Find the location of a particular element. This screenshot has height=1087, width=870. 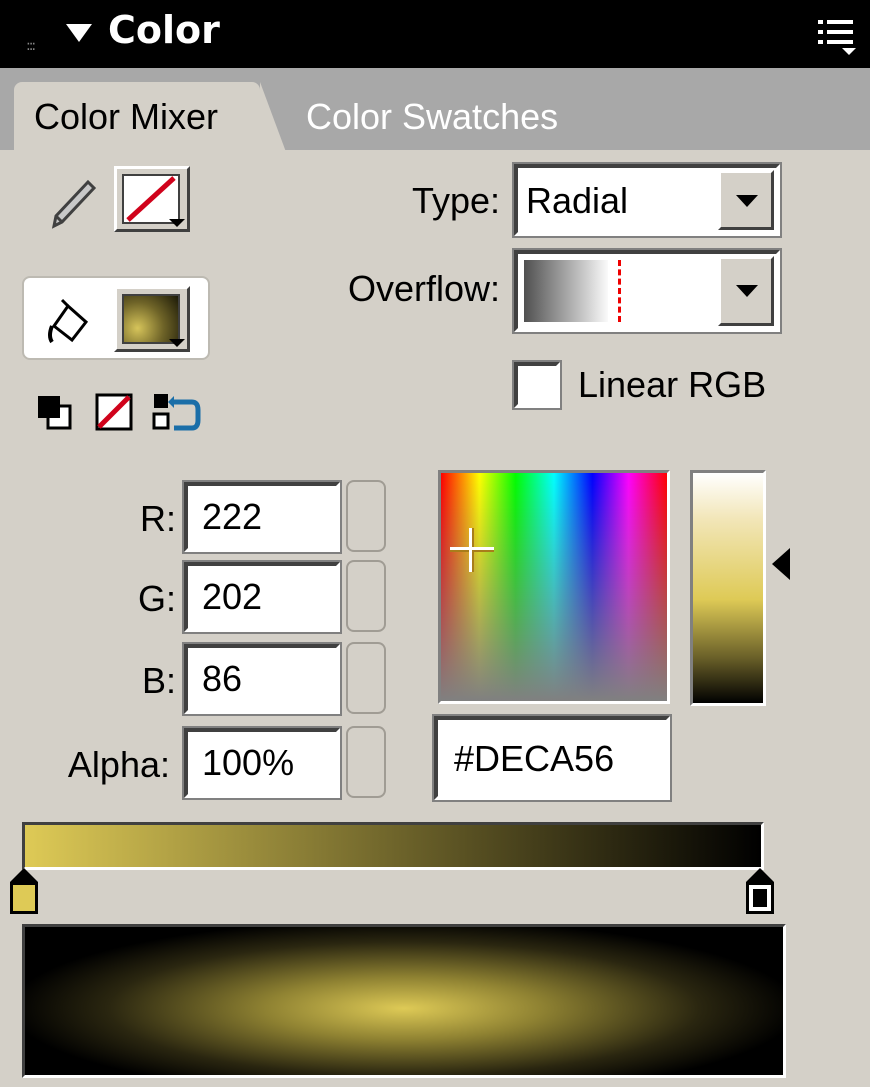

type-label: Type: is located at coordinates (455, 200).